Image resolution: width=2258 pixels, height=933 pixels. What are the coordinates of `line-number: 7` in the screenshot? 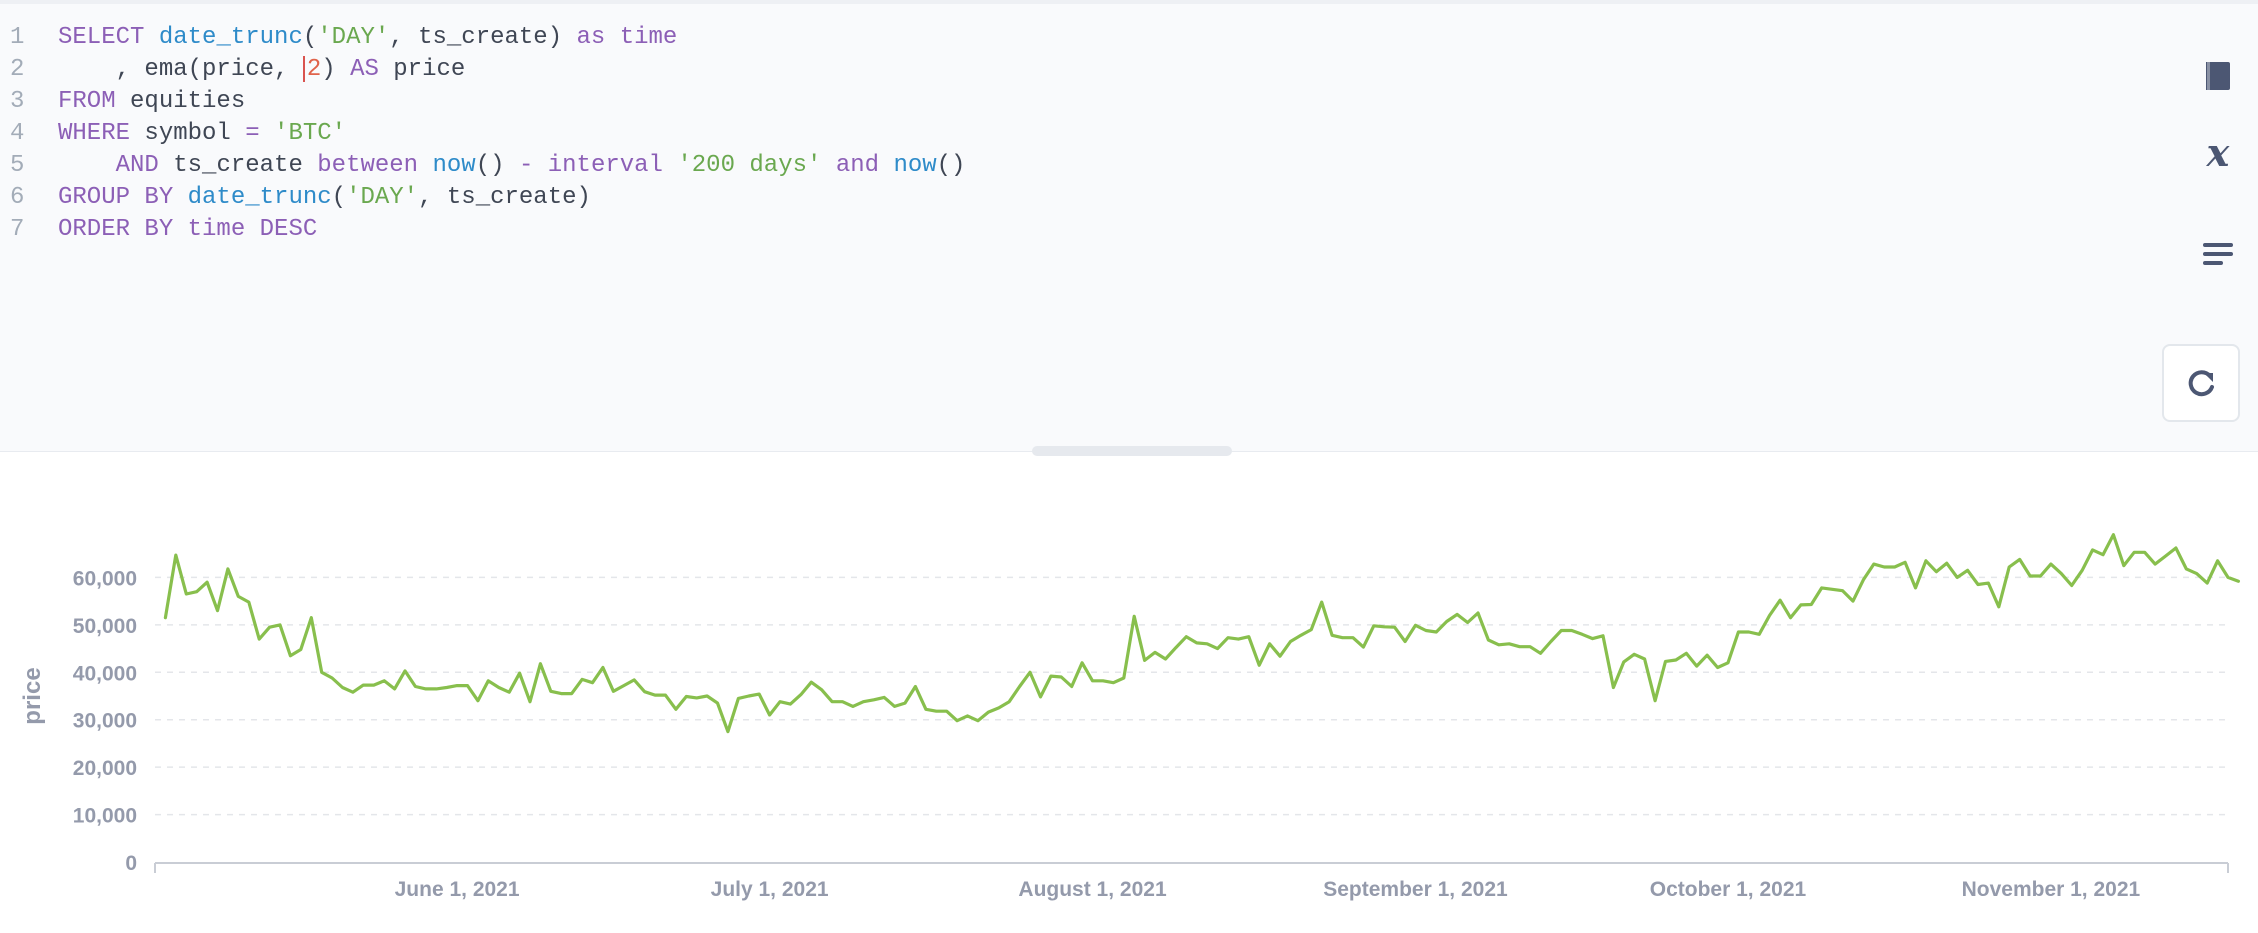 It's located at (17, 229).